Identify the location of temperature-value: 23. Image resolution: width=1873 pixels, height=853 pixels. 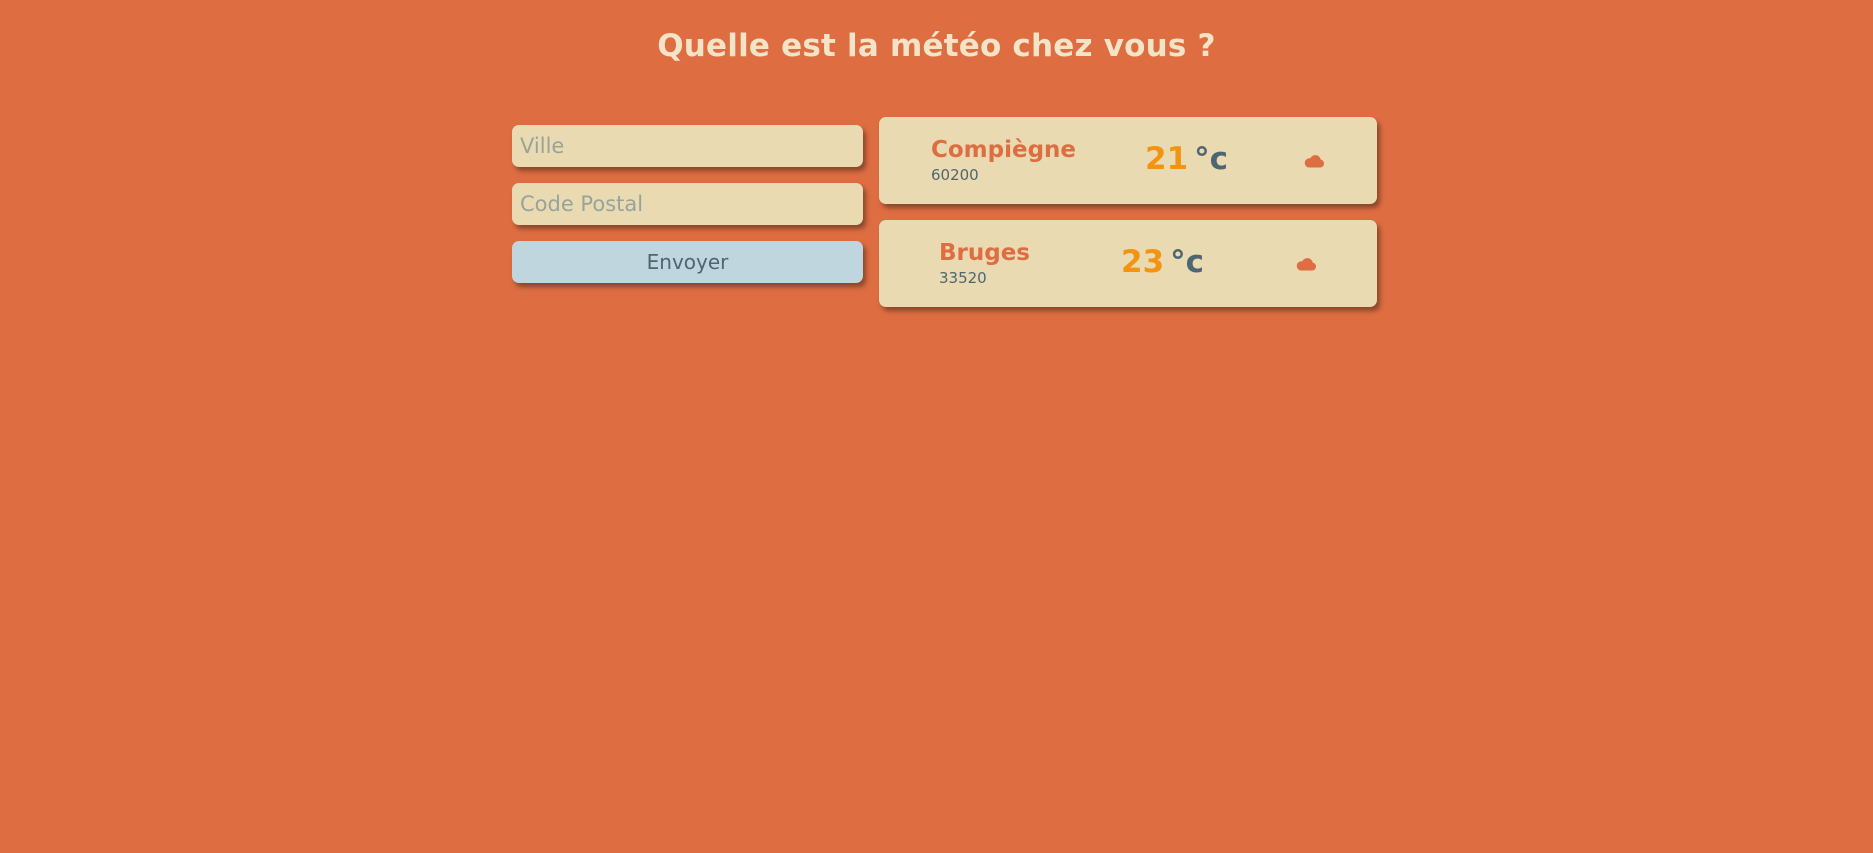
(1143, 262).